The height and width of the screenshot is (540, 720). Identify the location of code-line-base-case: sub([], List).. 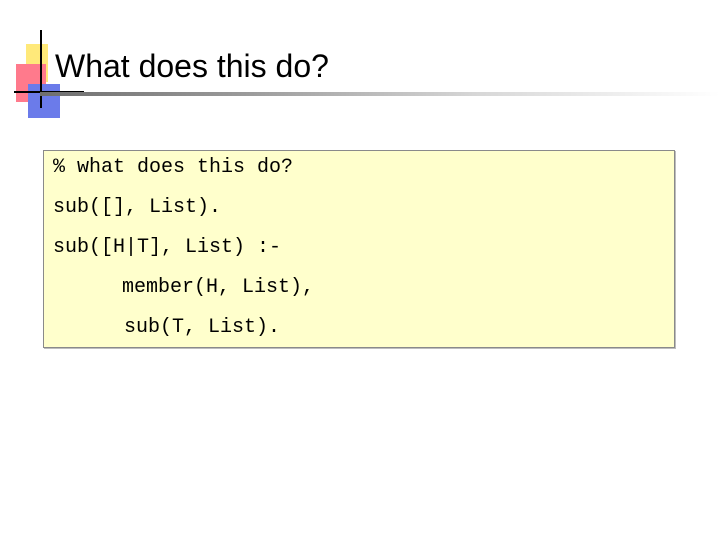
(137, 207).